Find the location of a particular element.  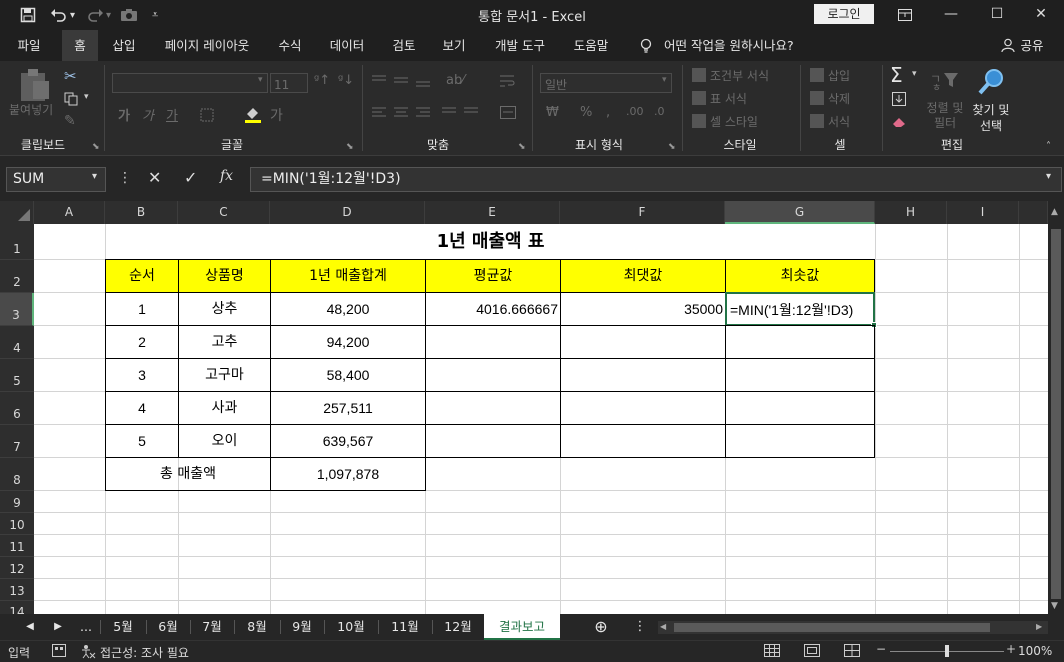

increase-font-icon: ᵍ↑ is located at coordinates (322, 80).